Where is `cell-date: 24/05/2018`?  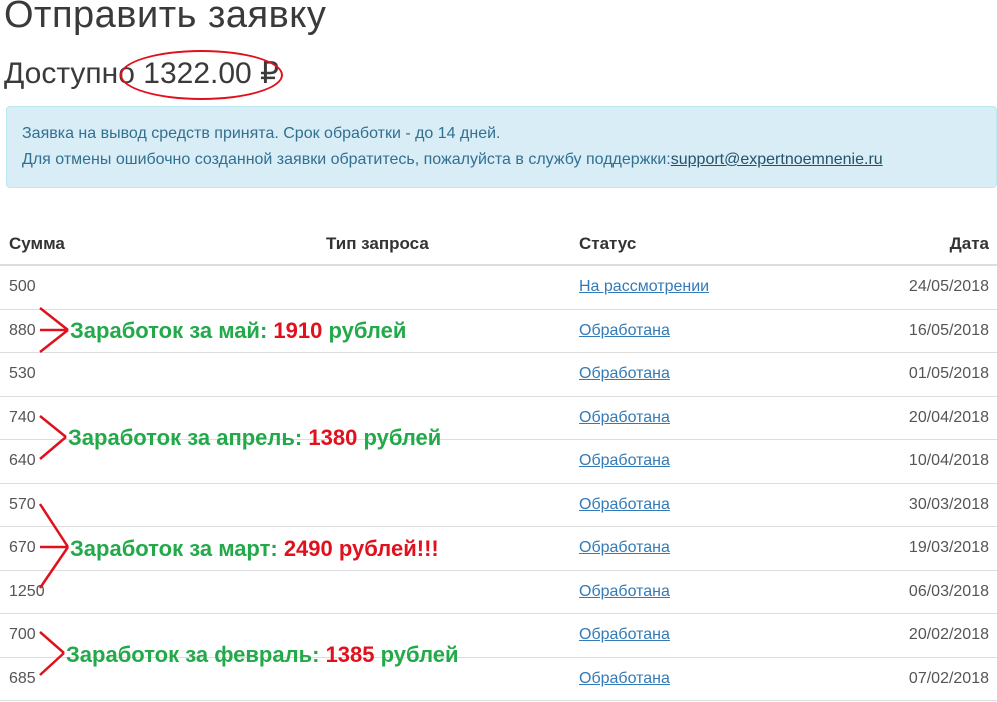 cell-date: 24/05/2018 is located at coordinates (948, 286).